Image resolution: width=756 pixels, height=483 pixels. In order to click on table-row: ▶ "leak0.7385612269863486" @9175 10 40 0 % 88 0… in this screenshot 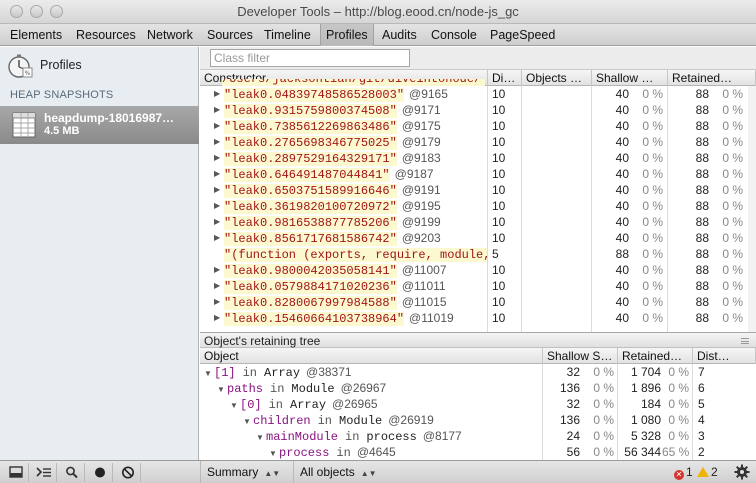, I will do `click(478, 126)`.